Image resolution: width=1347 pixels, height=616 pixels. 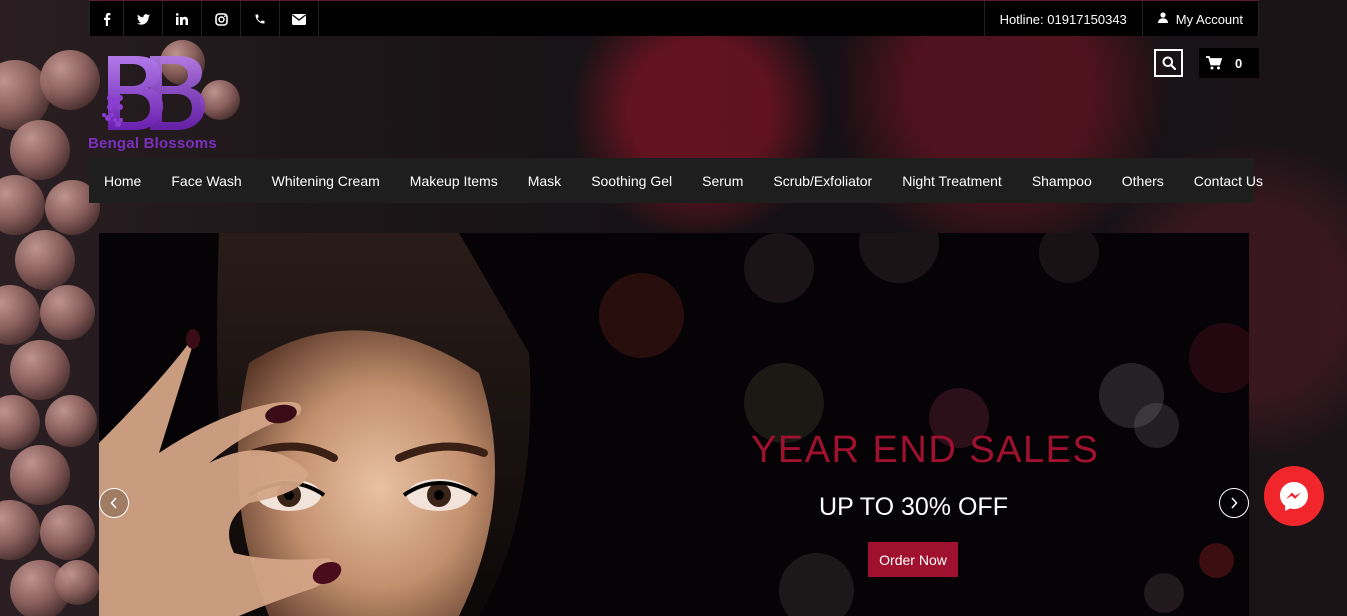 I want to click on social-links, so click(x=204, y=19).